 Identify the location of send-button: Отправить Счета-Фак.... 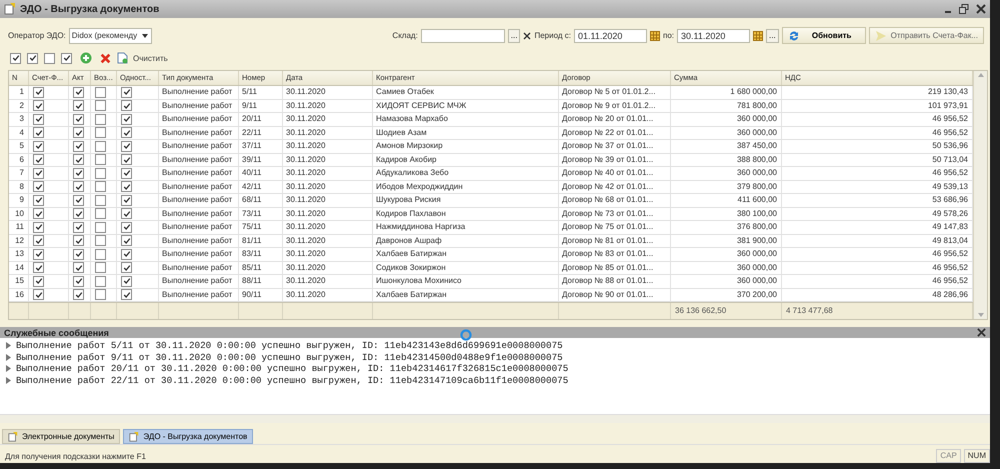
(926, 35).